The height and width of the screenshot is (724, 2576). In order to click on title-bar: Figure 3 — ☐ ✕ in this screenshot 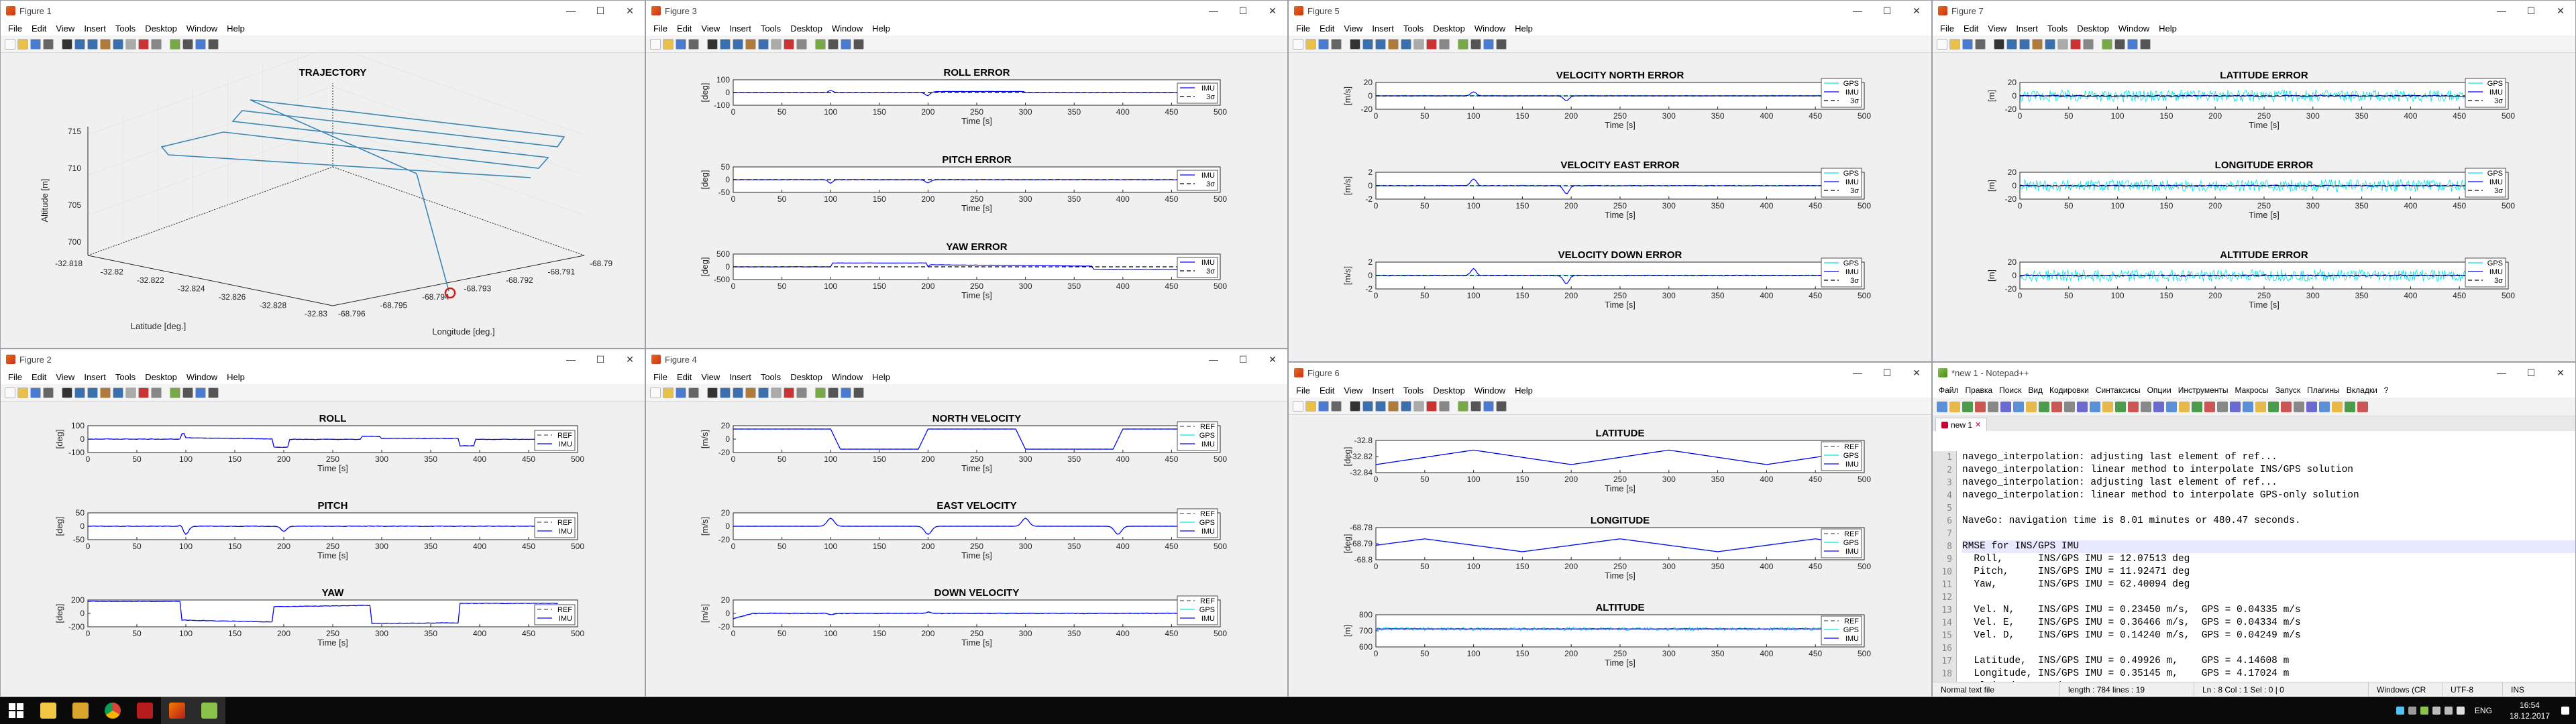, I will do `click(966, 11)`.